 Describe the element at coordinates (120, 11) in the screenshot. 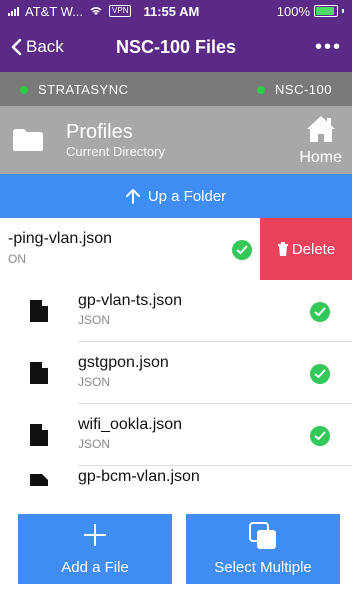

I see `vpn-badge: VPN` at that location.